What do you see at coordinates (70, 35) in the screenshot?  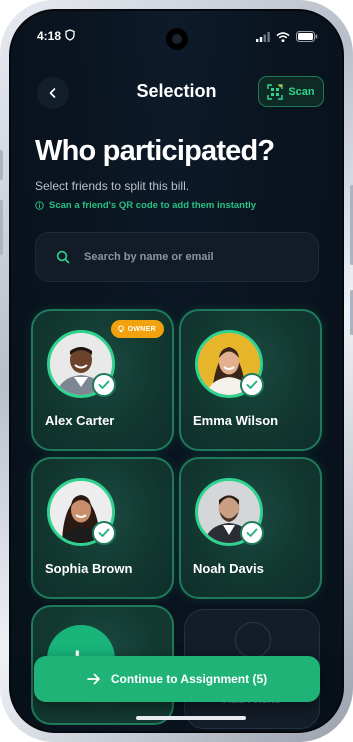 I see `shield-icon` at bounding box center [70, 35].